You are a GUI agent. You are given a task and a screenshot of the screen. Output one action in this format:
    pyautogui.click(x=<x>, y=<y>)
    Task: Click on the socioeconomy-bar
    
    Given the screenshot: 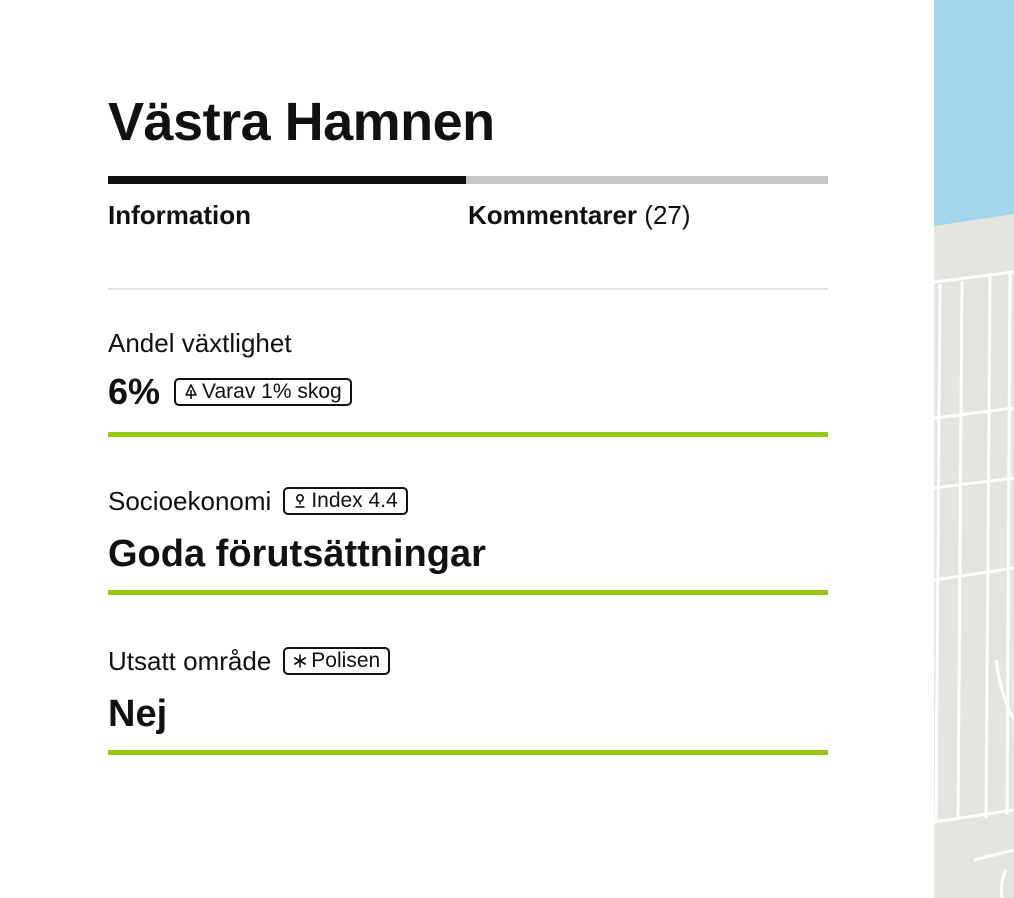 What is the action you would take?
    pyautogui.click(x=468, y=592)
    